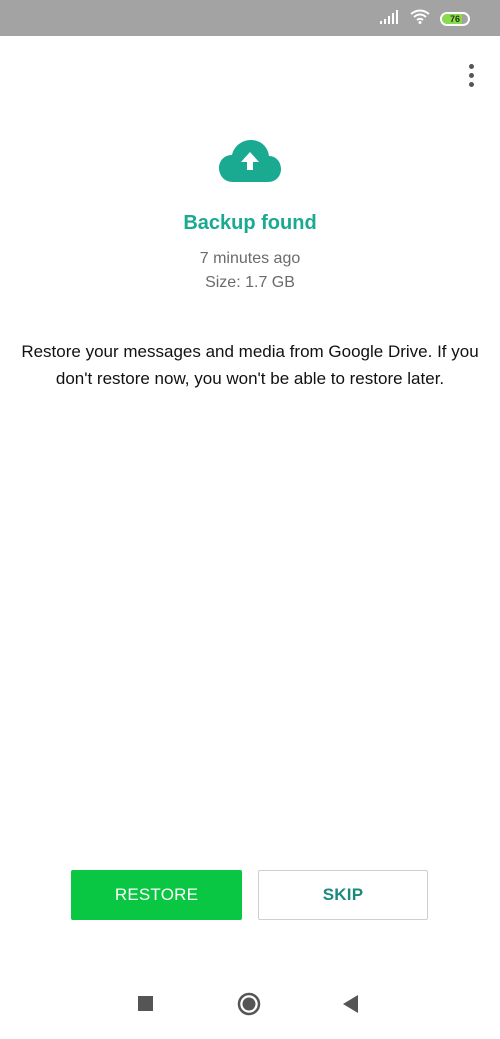  I want to click on skip-button: SKIP, so click(343, 895).